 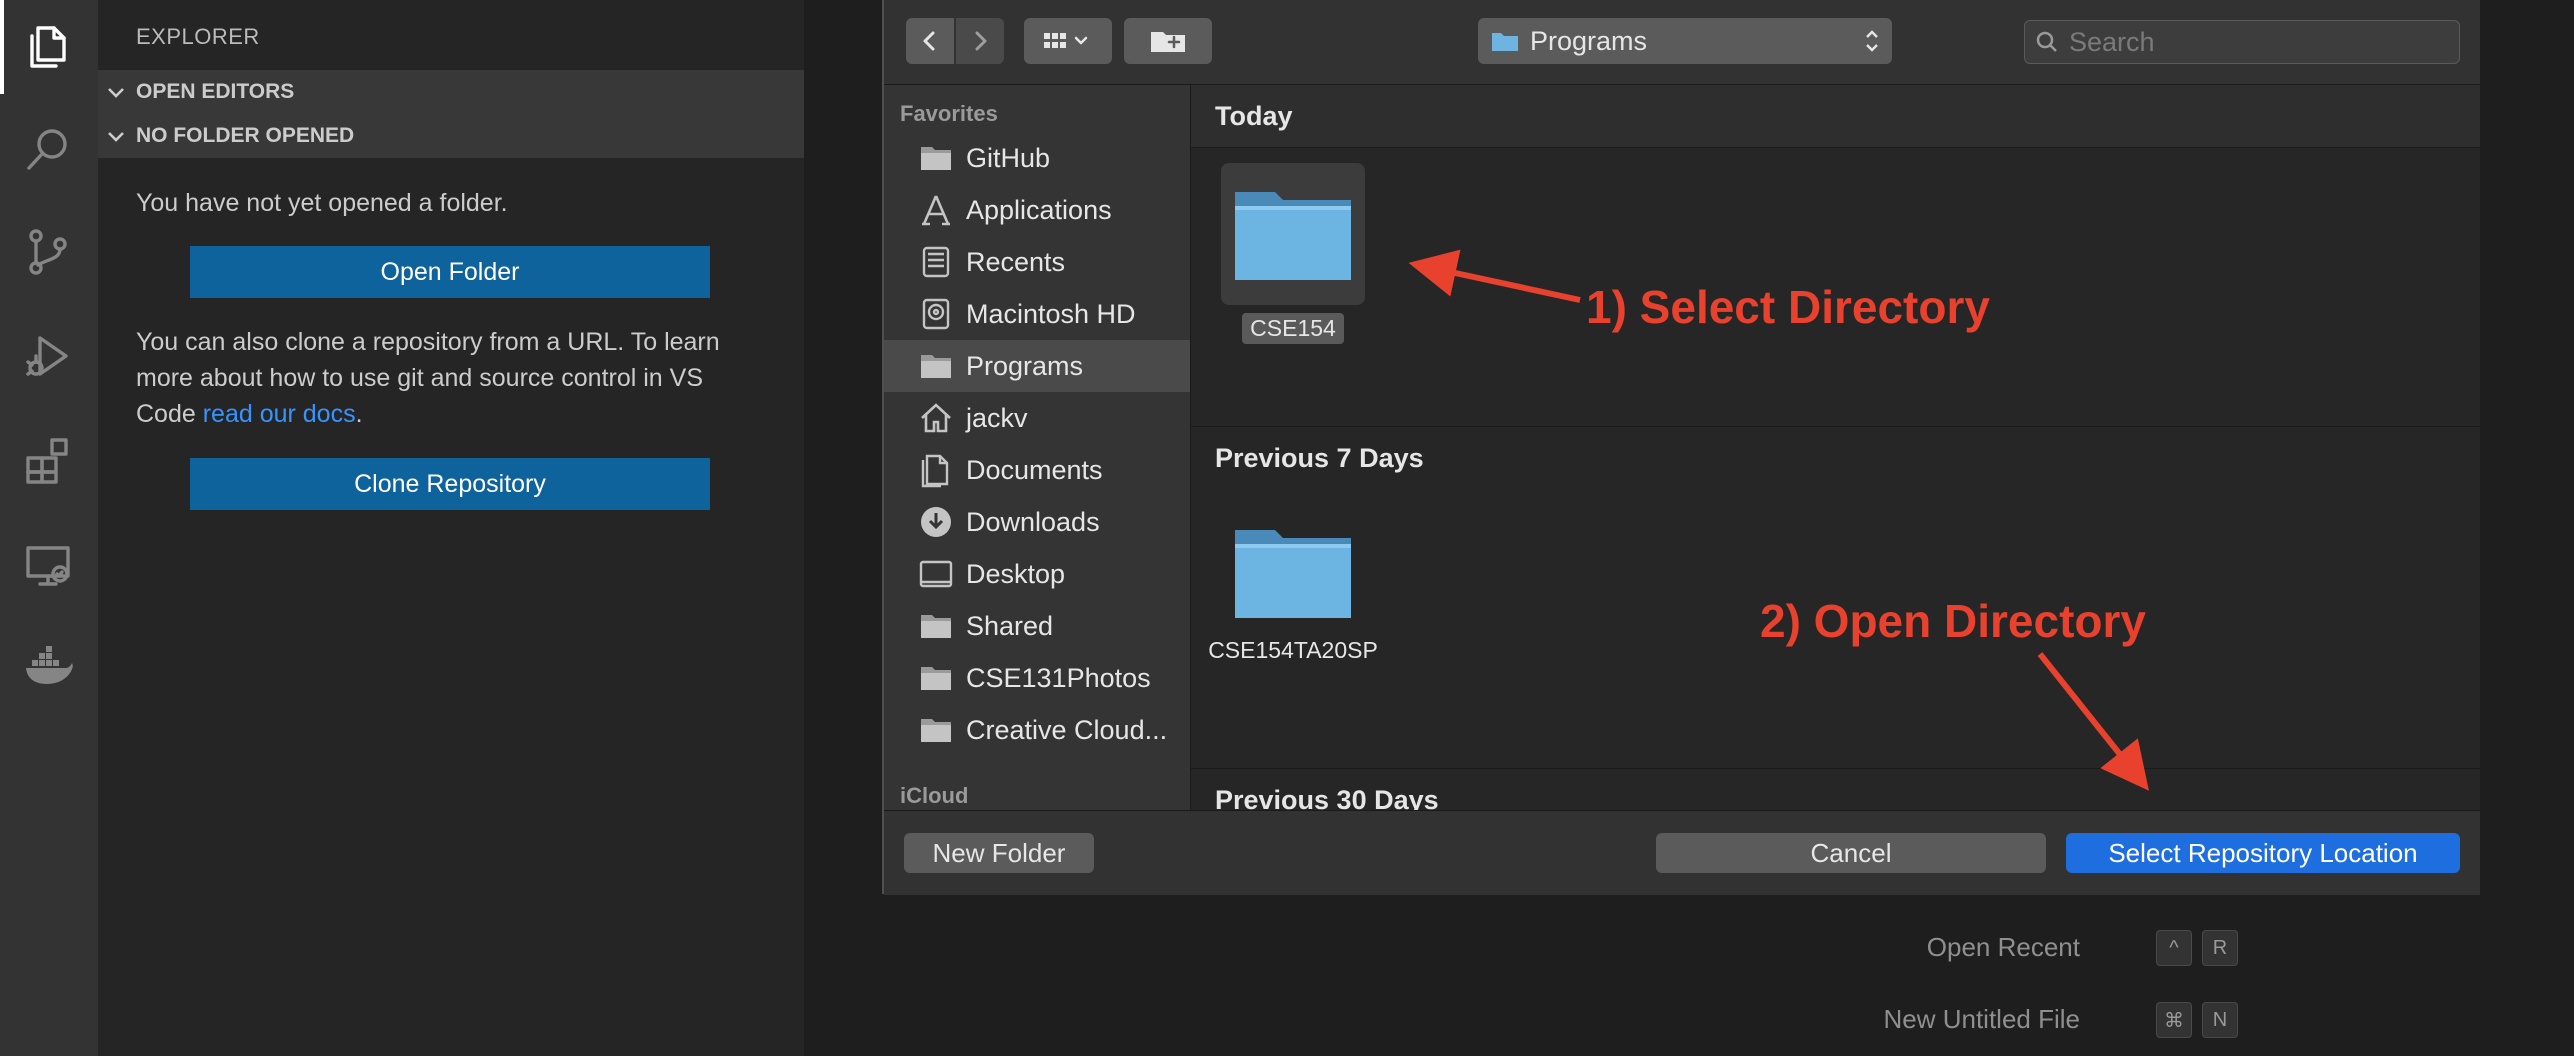 I want to click on arrow-to-select-button, so click(x=2093, y=721).